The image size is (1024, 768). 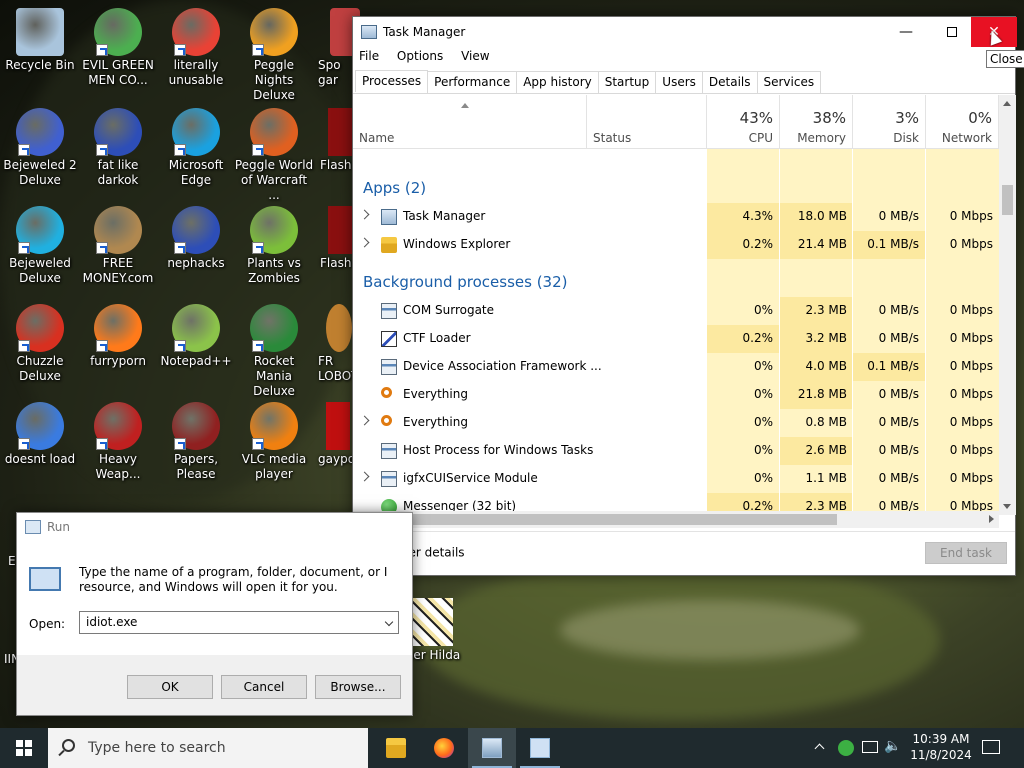 What do you see at coordinates (118, 148) in the screenshot?
I see `desktop-icon: fat like darkok` at bounding box center [118, 148].